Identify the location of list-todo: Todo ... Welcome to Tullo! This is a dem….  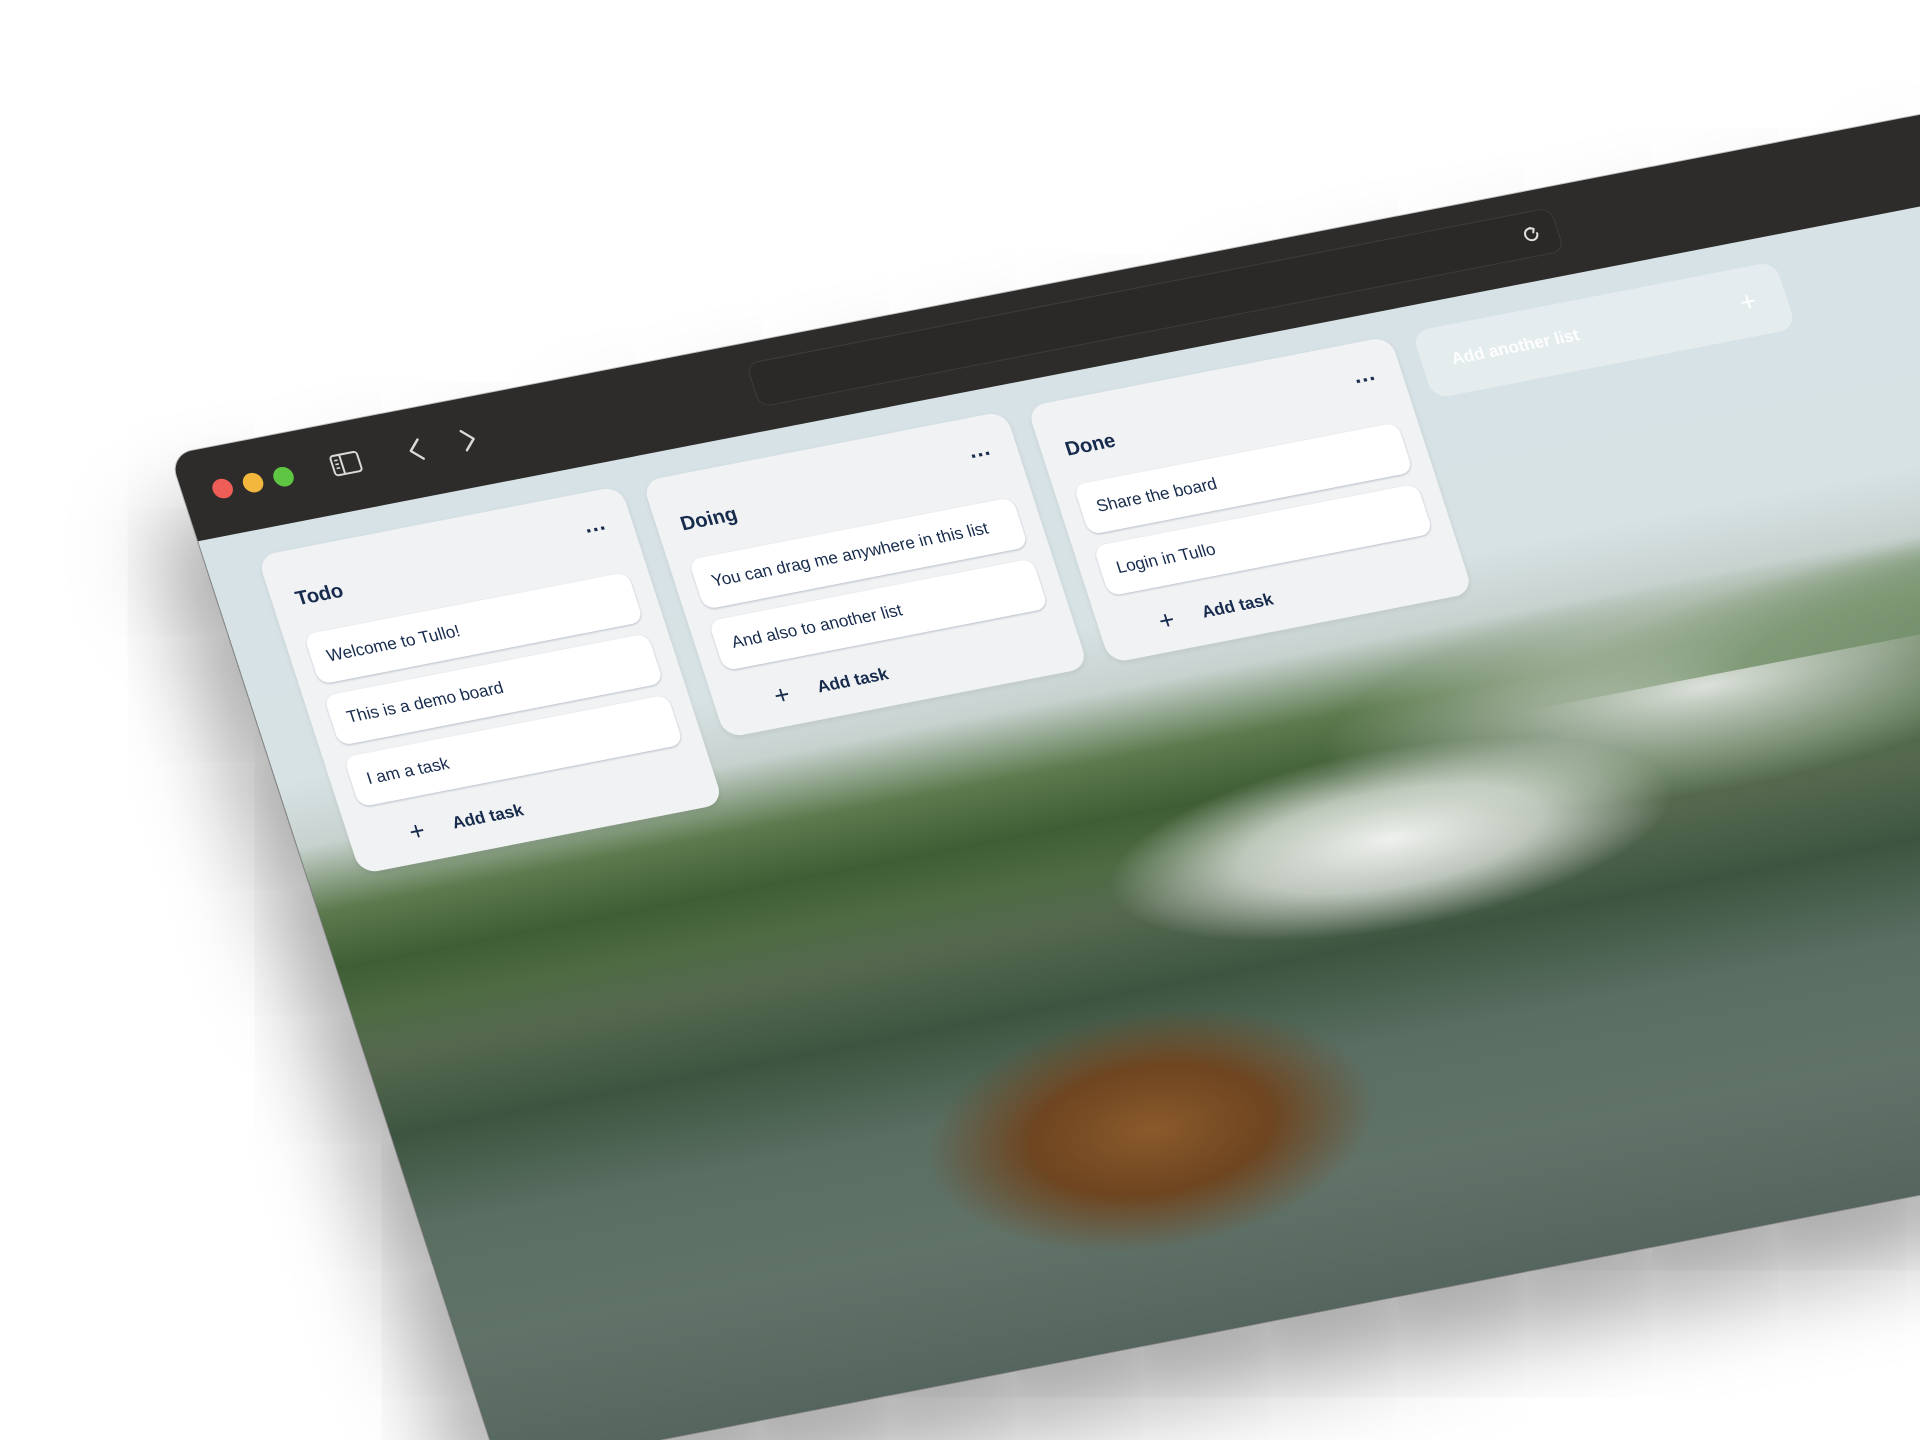
(490, 680).